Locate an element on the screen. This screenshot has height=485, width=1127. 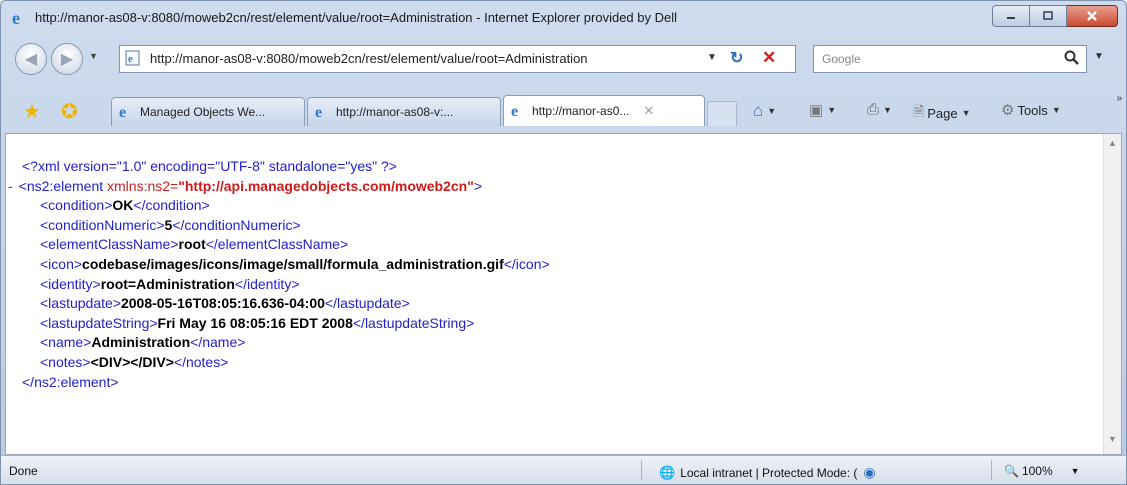
xml-open-tag: <identity> is located at coordinates (70, 283).